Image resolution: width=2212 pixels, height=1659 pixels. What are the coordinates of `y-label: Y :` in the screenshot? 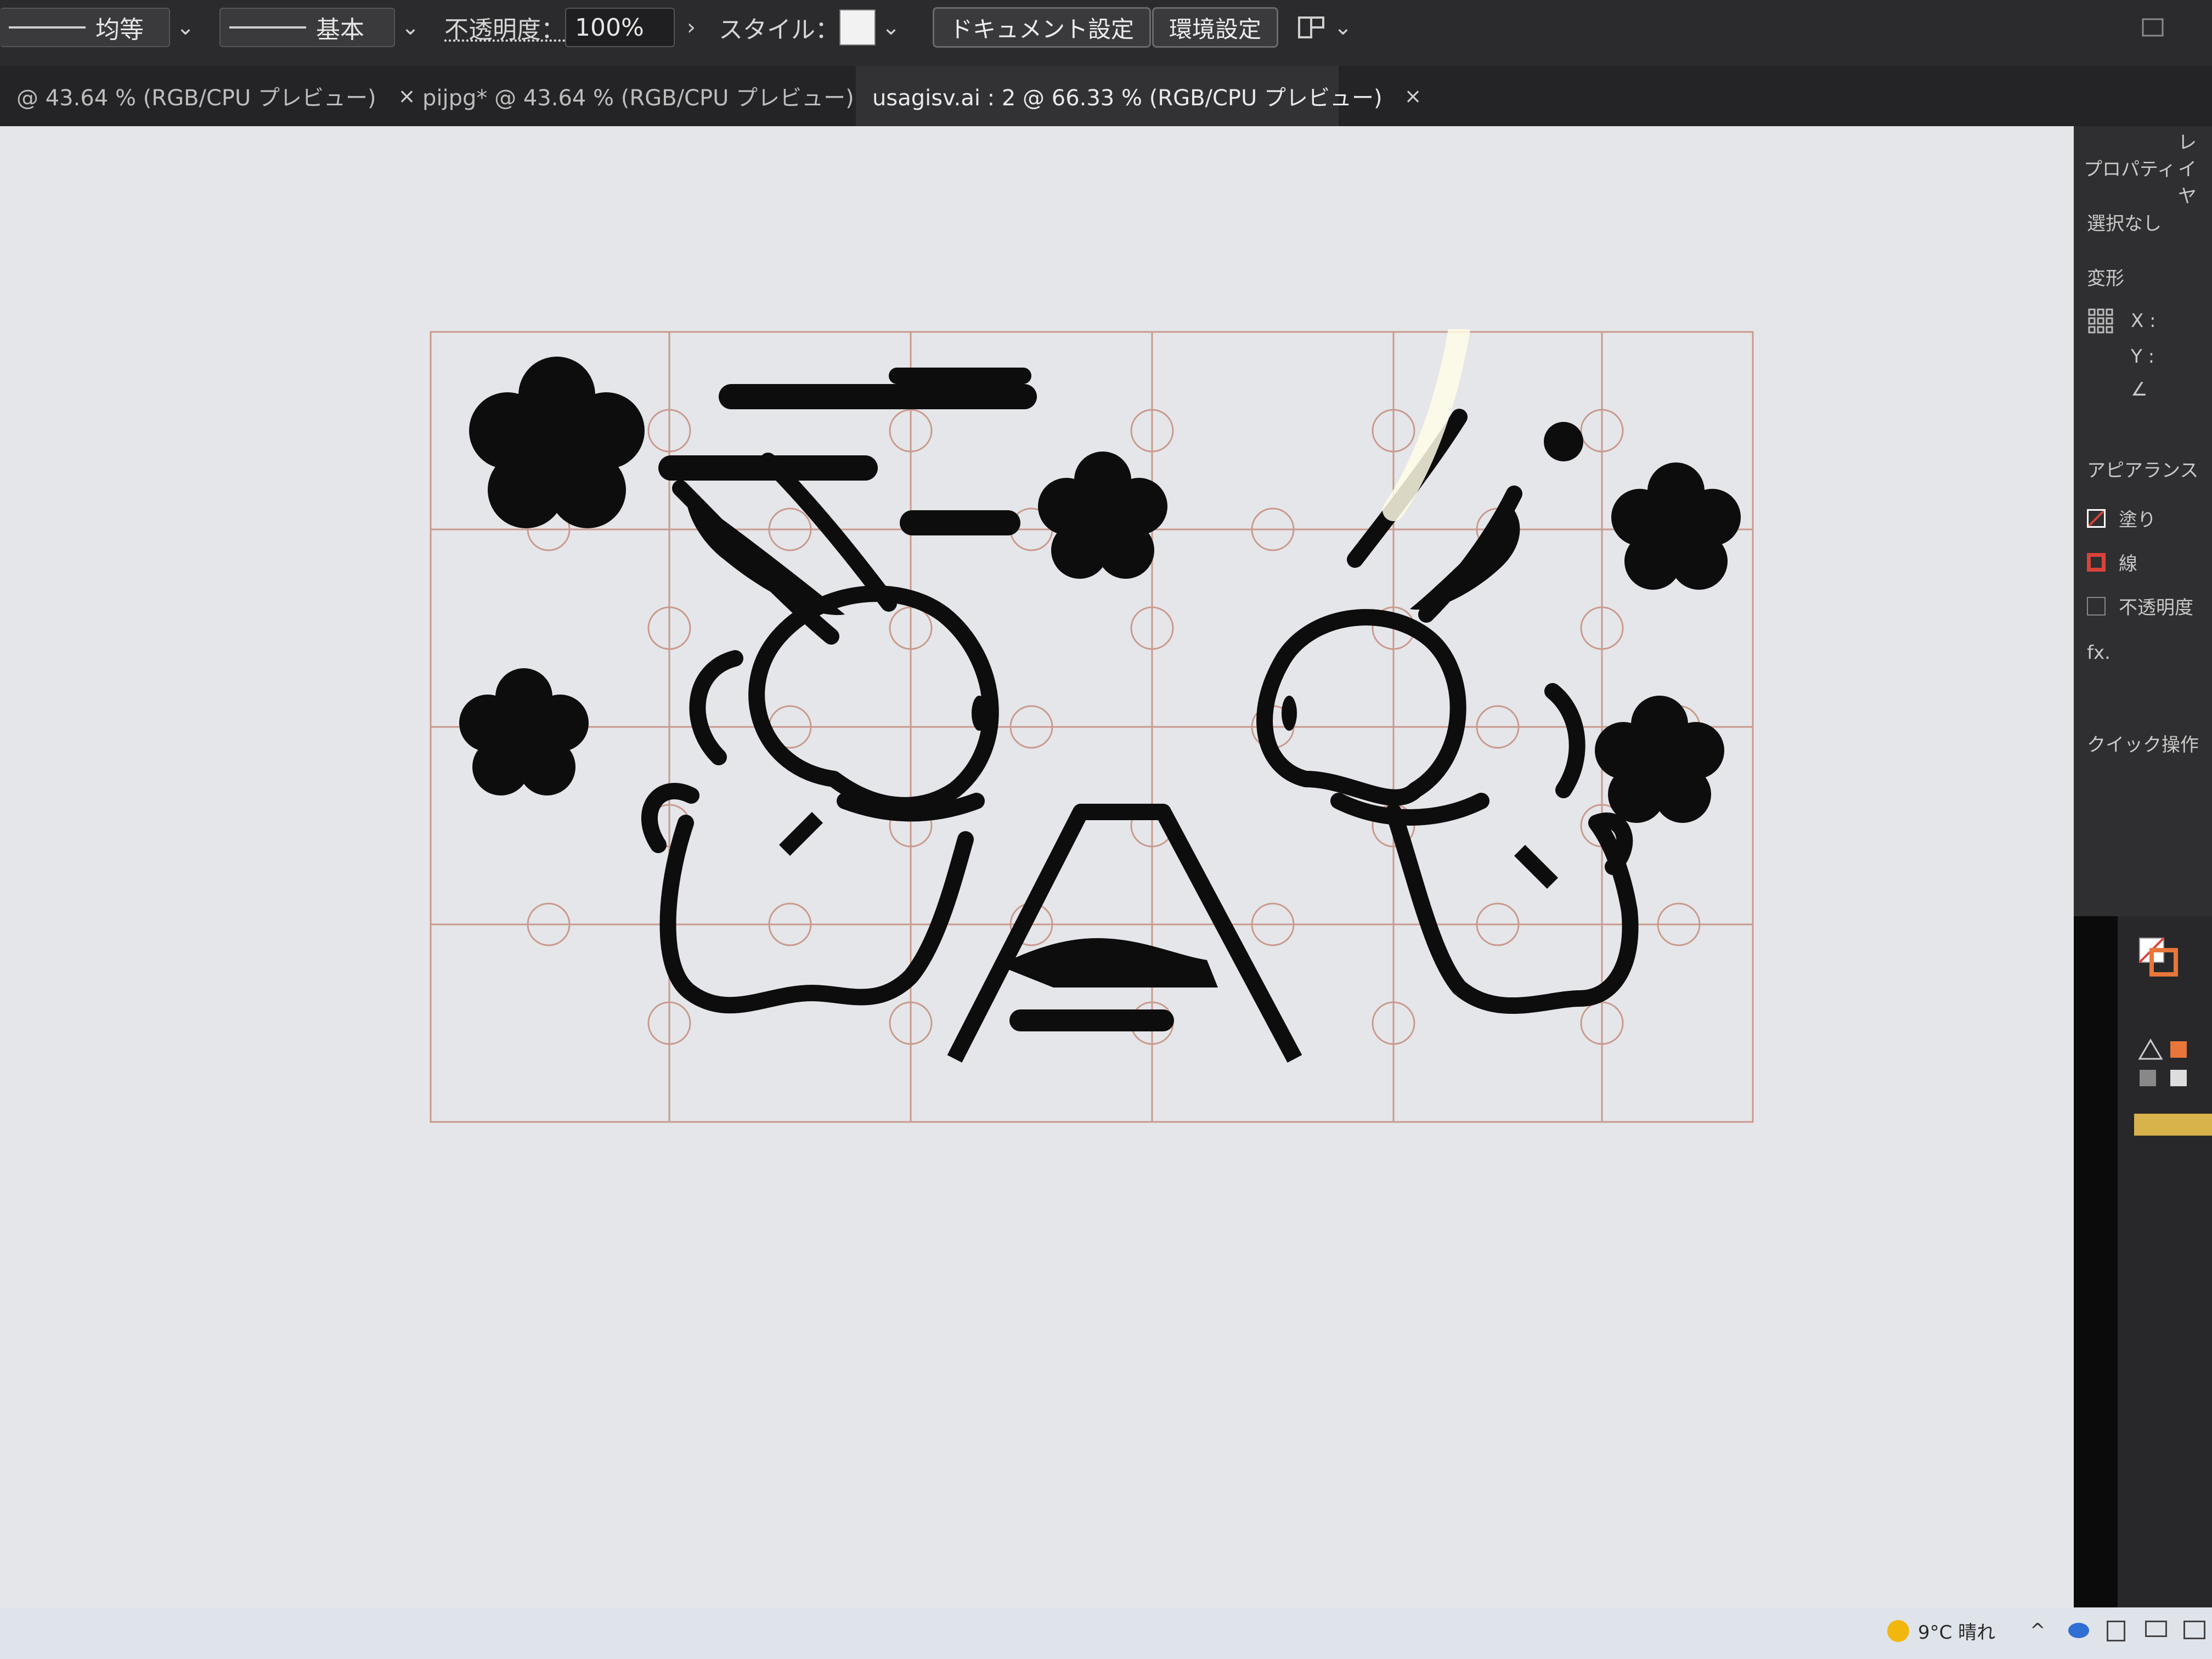 It's located at (2143, 357).